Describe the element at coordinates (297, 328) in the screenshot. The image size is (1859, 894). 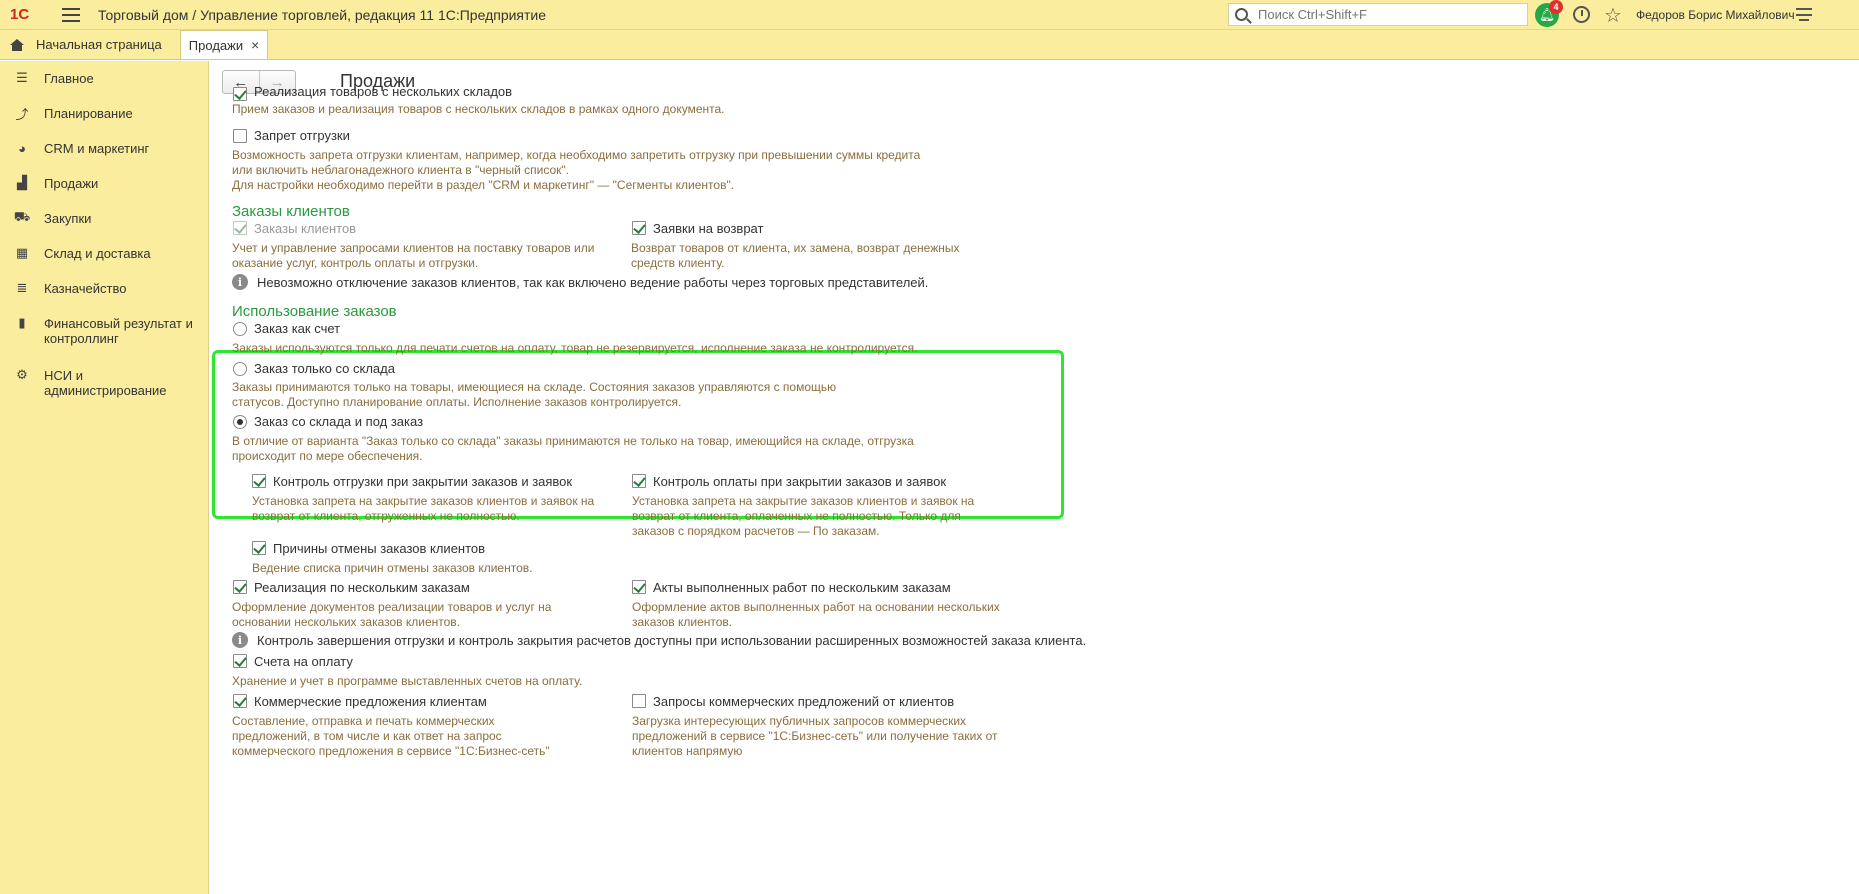
I see `order-as-invoice-label: Заказ как счет` at that location.